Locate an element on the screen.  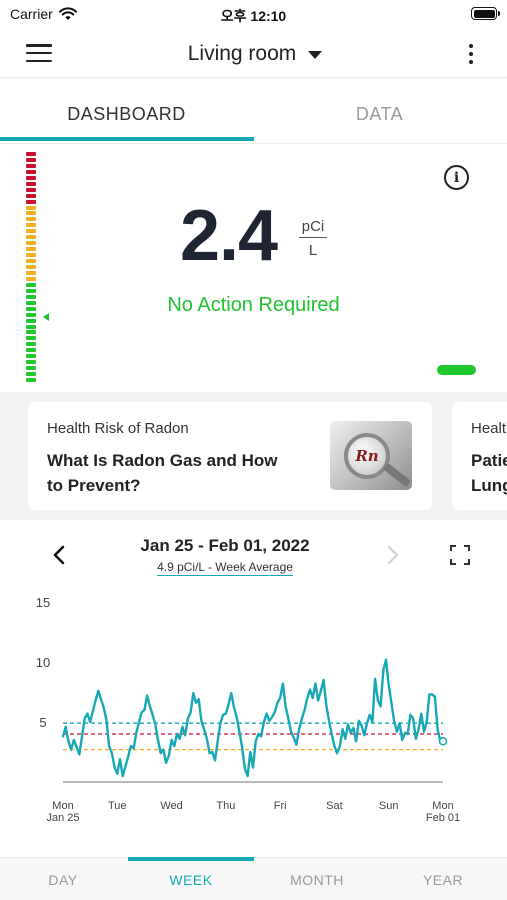
chevron-left-icon is located at coordinates (60, 555).